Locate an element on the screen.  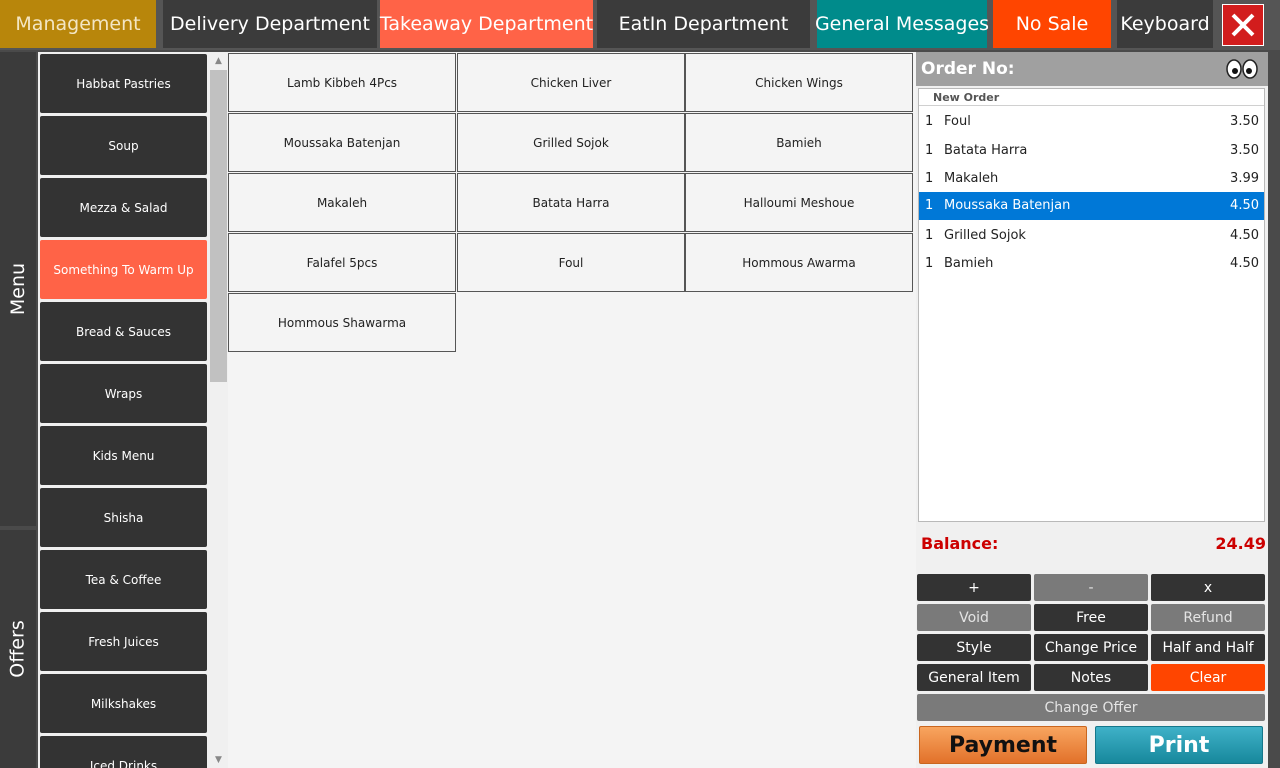
scroll-thumb is located at coordinates (218, 226).